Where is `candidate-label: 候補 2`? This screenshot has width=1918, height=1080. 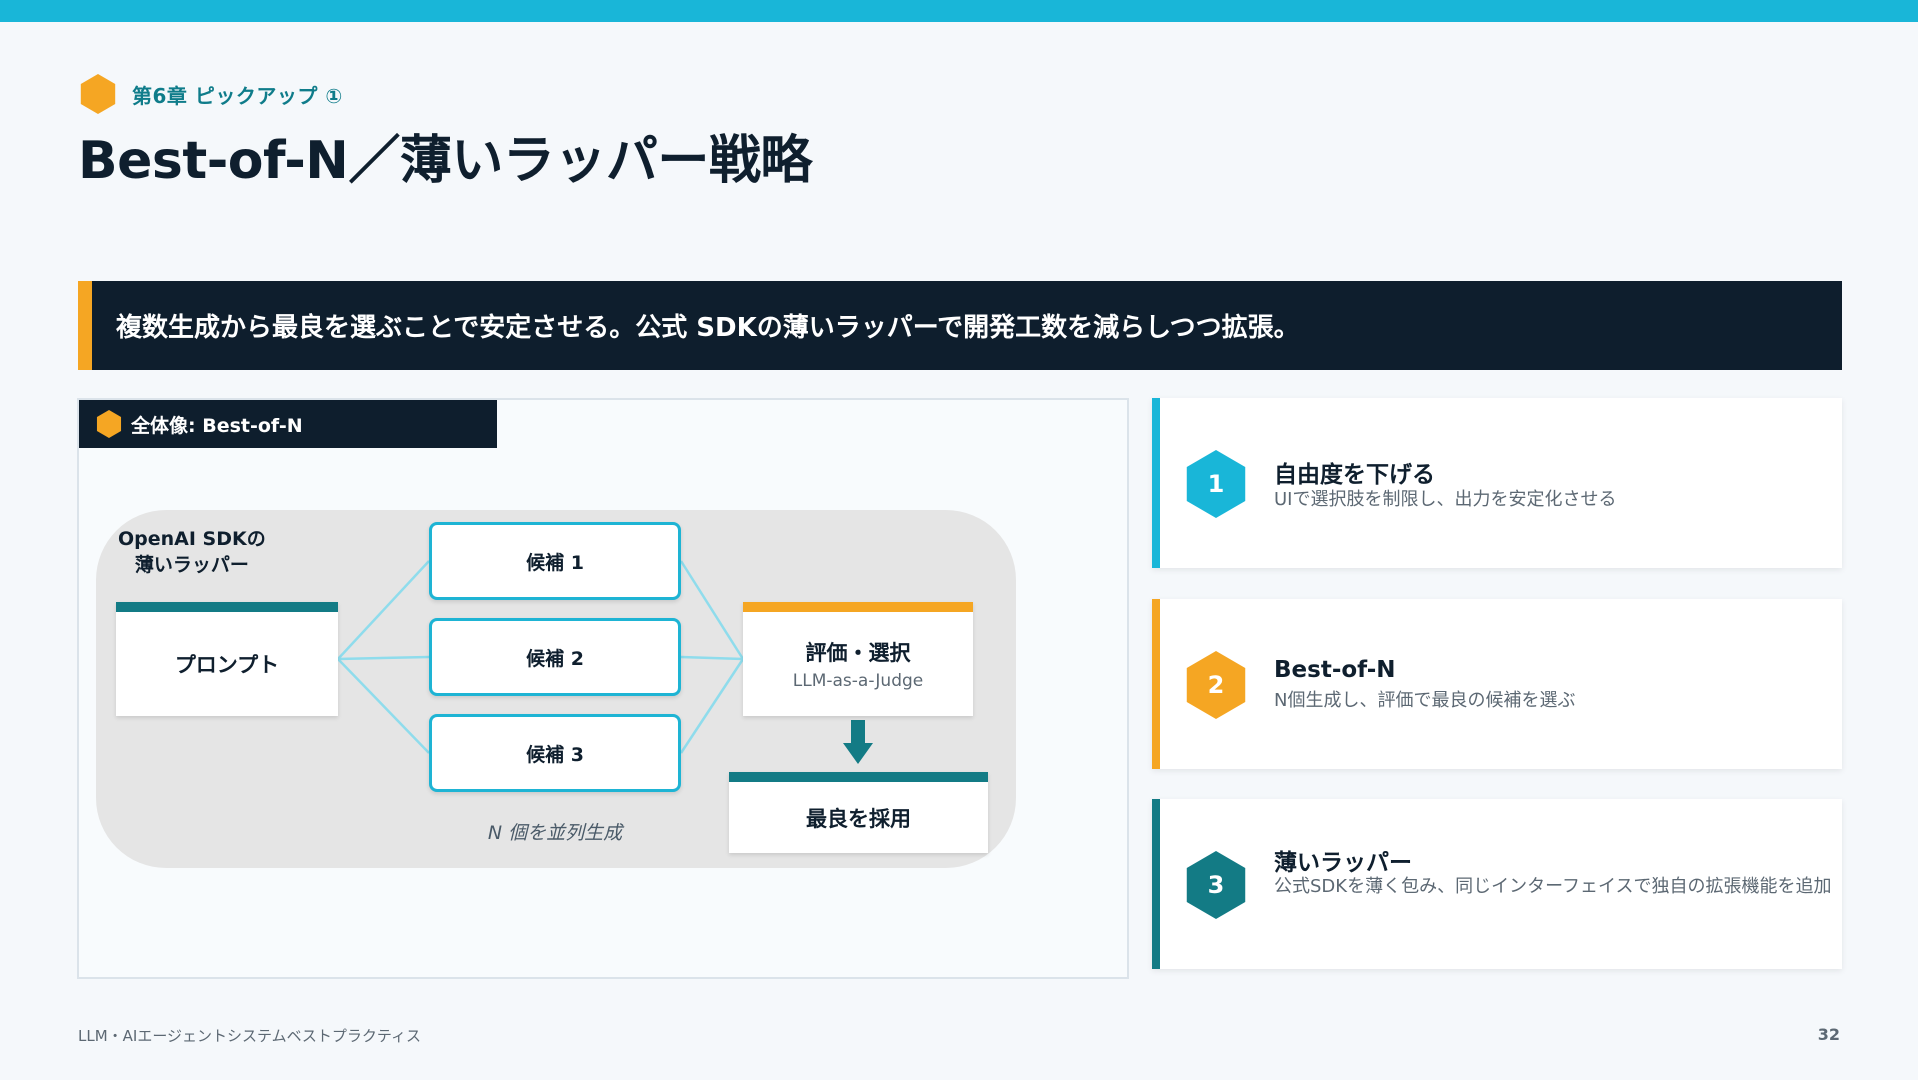 candidate-label: 候補 2 is located at coordinates (555, 658).